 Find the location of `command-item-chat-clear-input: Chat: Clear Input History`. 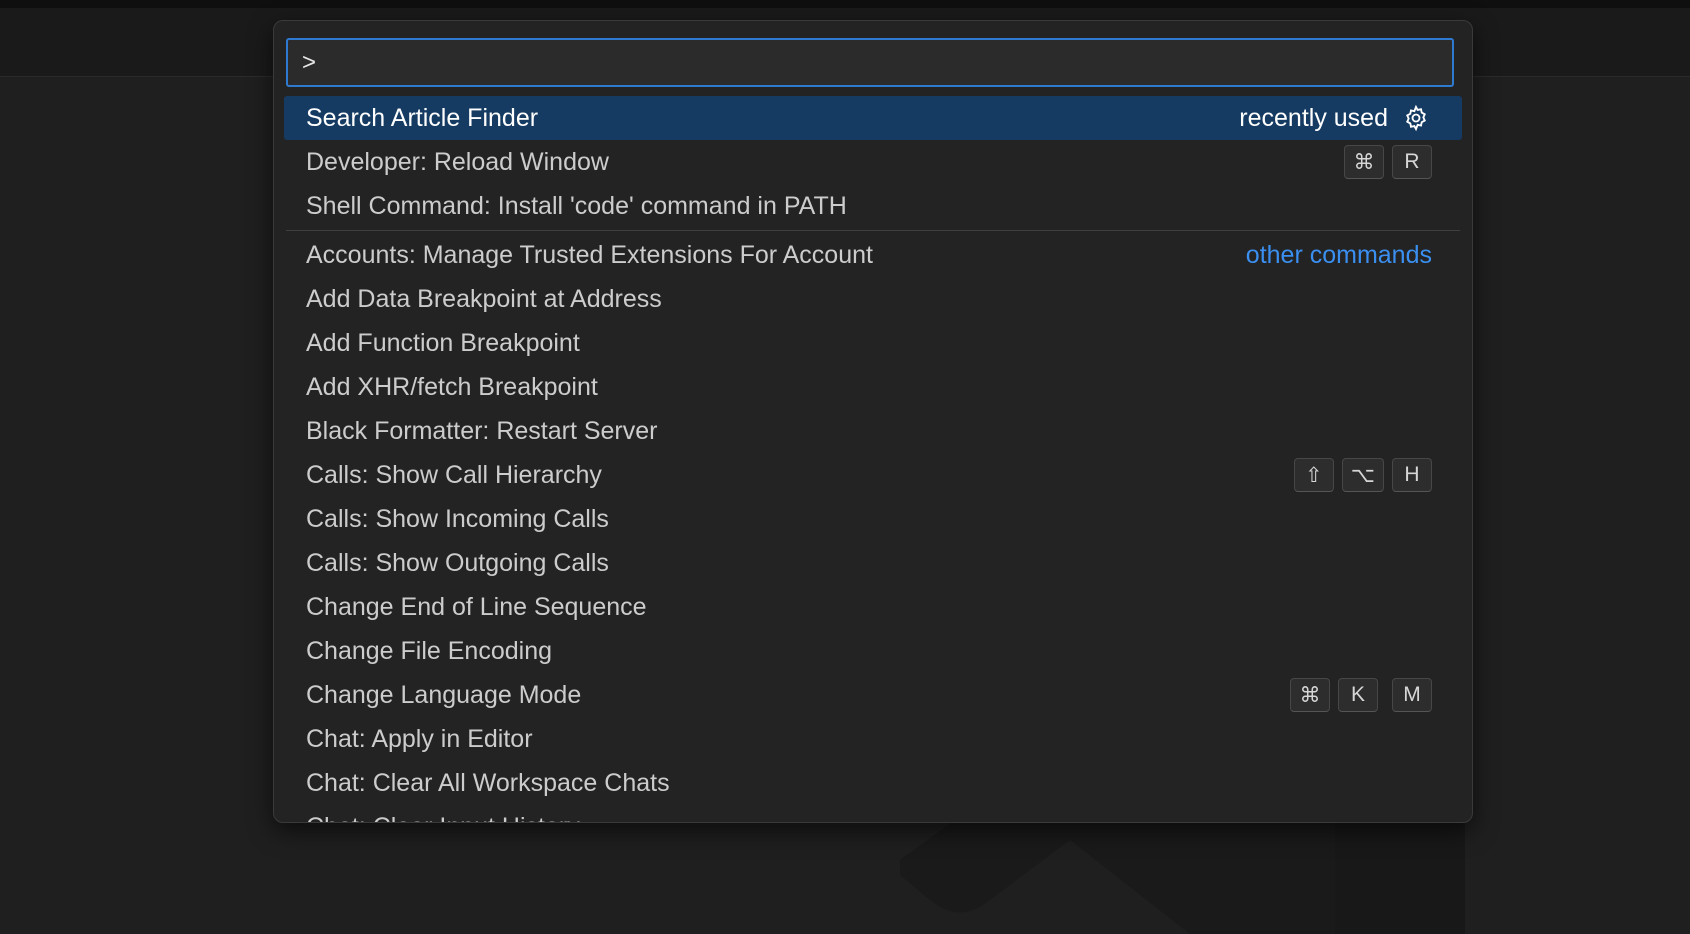

command-item-chat-clear-input: Chat: Clear Input History is located at coordinates (873, 814).